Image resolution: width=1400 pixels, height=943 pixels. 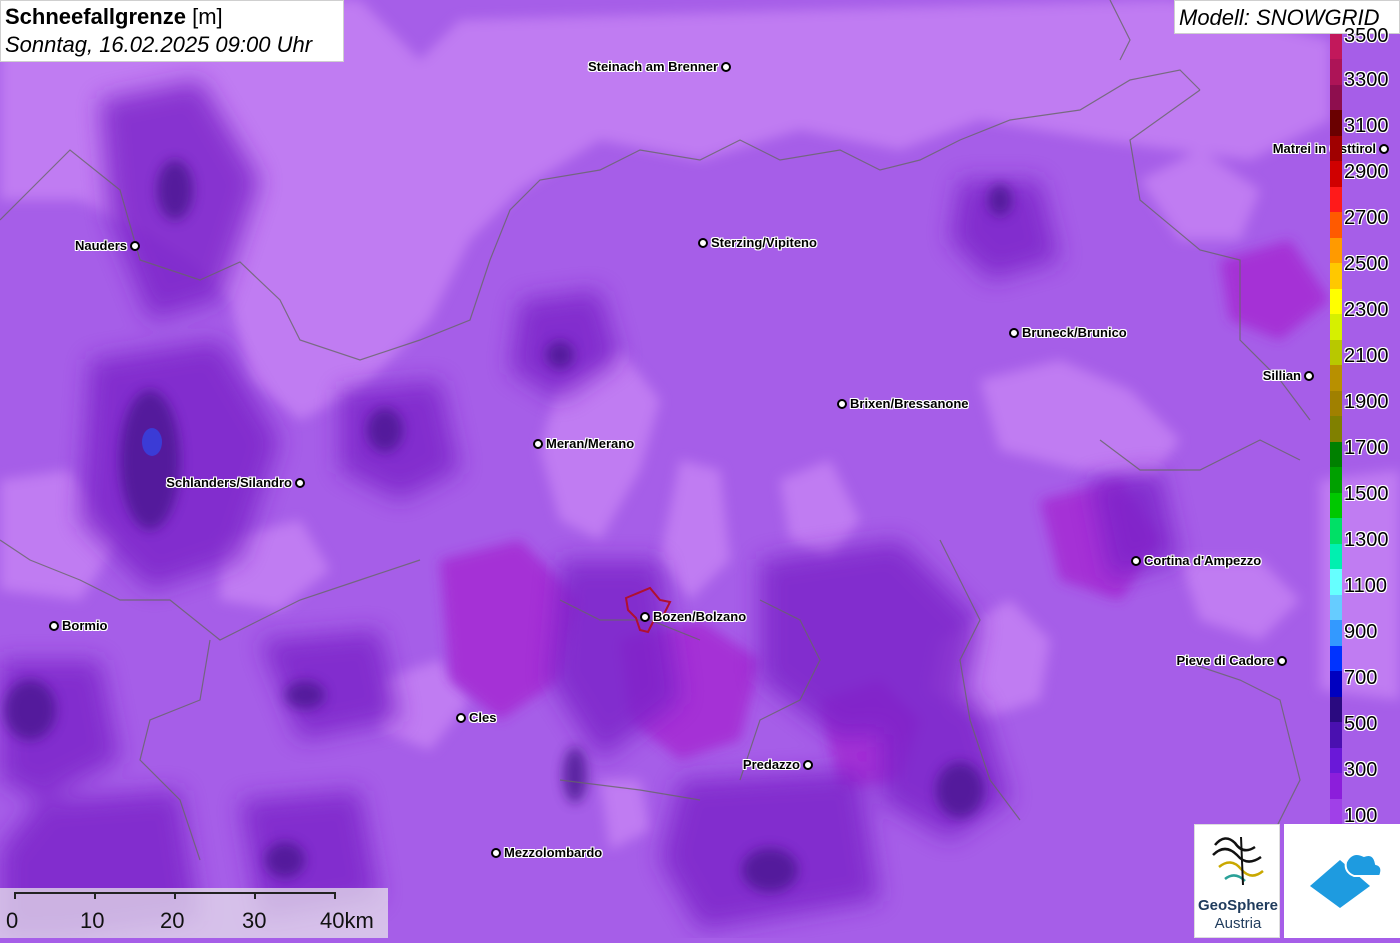 I want to click on cloud-arrow-icon, so click(x=1346, y=880).